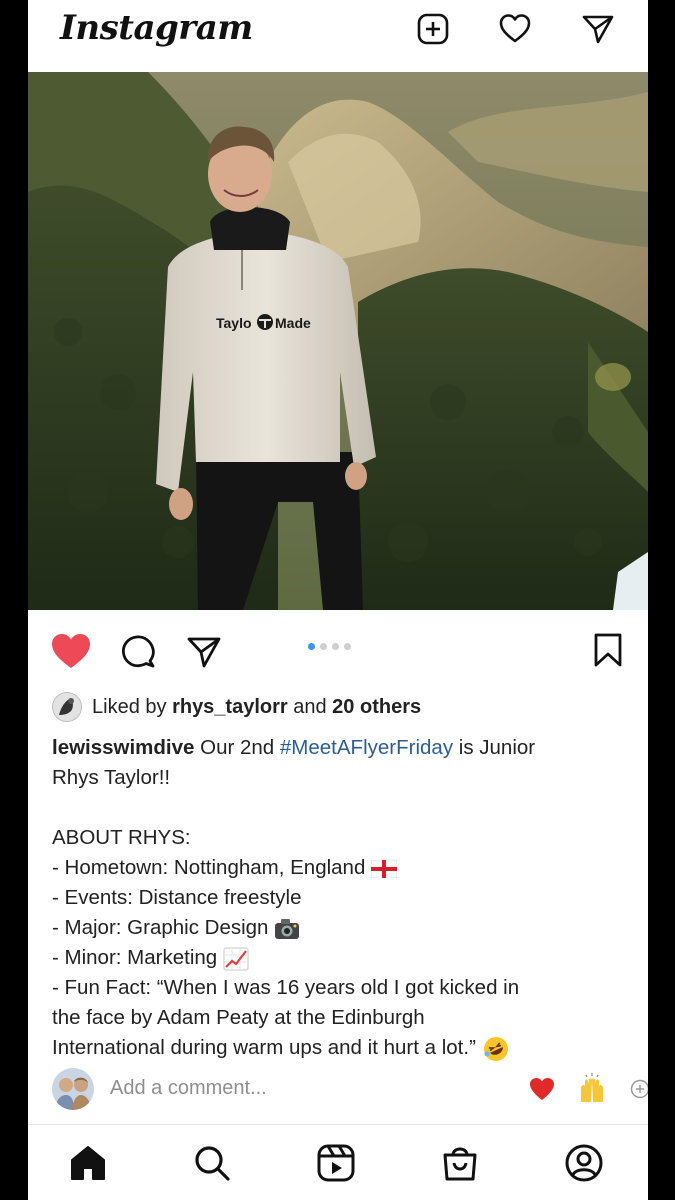 The width and height of the screenshot is (675, 1200). I want to click on home-icon, so click(88, 1163).